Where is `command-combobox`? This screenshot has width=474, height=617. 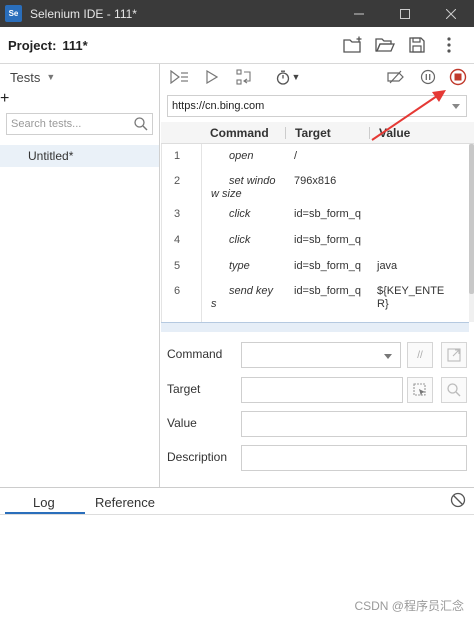 command-combobox is located at coordinates (321, 355).